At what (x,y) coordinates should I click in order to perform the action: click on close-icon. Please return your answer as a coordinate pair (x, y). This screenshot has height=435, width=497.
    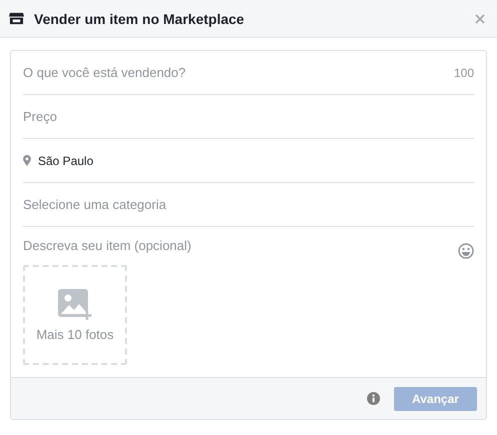
    Looking at the image, I should click on (480, 19).